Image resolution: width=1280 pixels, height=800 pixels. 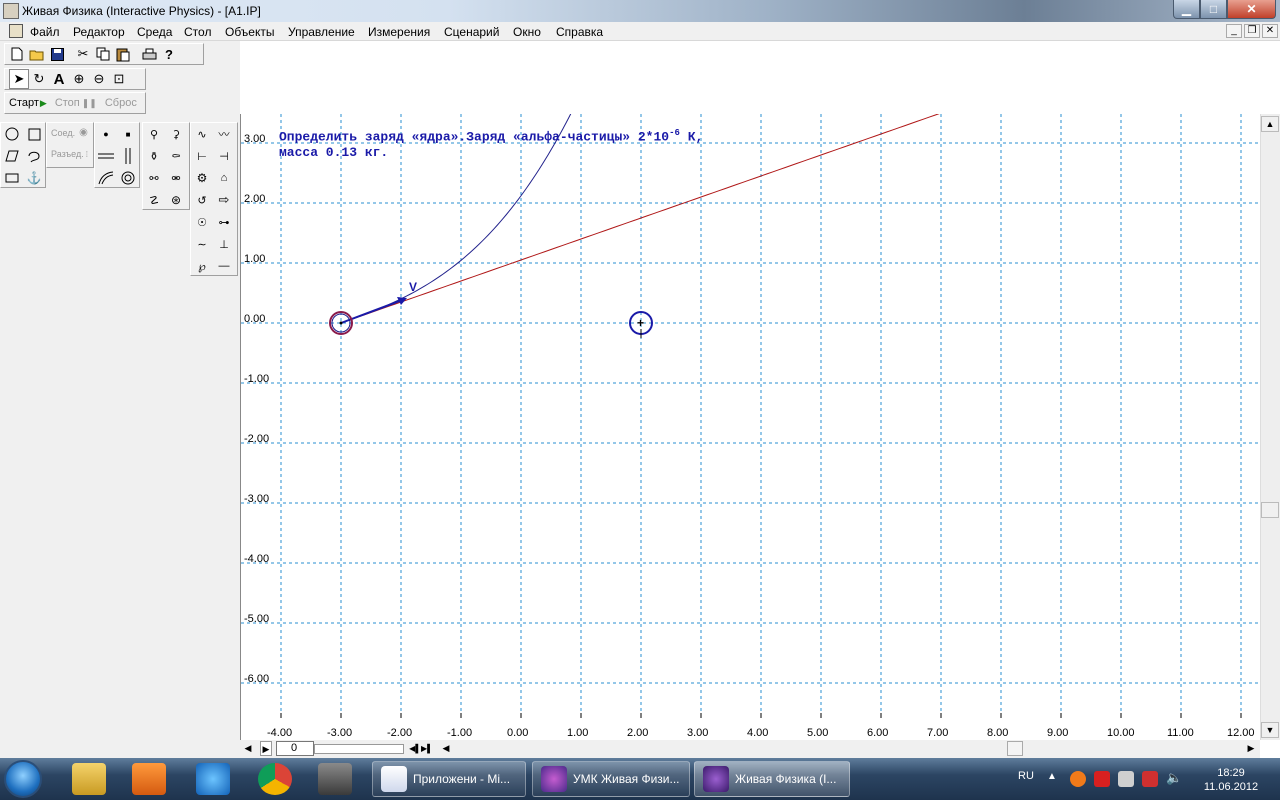 What do you see at coordinates (202, 266) in the screenshot?
I see `rope-icon: ℘` at bounding box center [202, 266].